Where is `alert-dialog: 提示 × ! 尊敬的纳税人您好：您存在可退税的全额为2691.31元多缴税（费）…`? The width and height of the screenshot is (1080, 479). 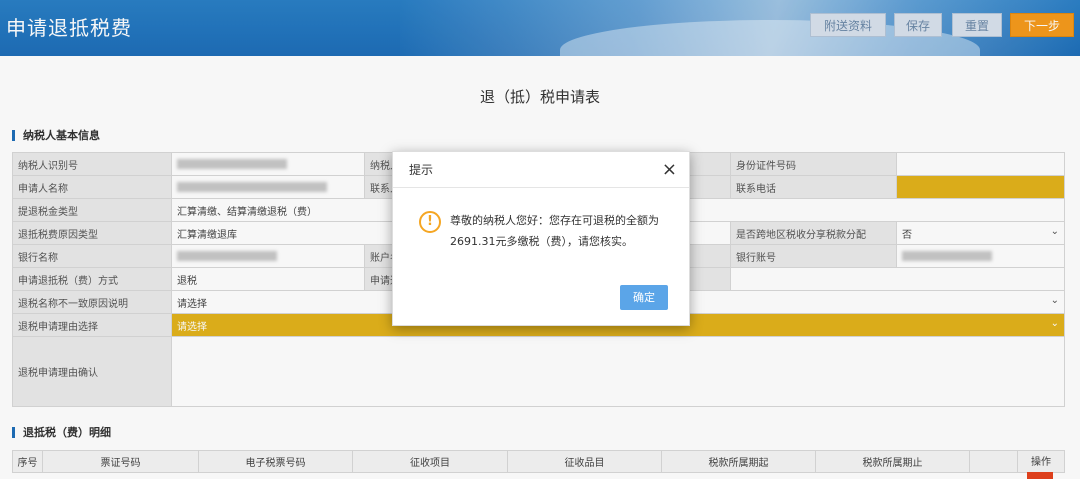 alert-dialog: 提示 × ! 尊敬的纳税人您好：您存在可退税的全额为2691.31元多缴税（费）… is located at coordinates (541, 238).